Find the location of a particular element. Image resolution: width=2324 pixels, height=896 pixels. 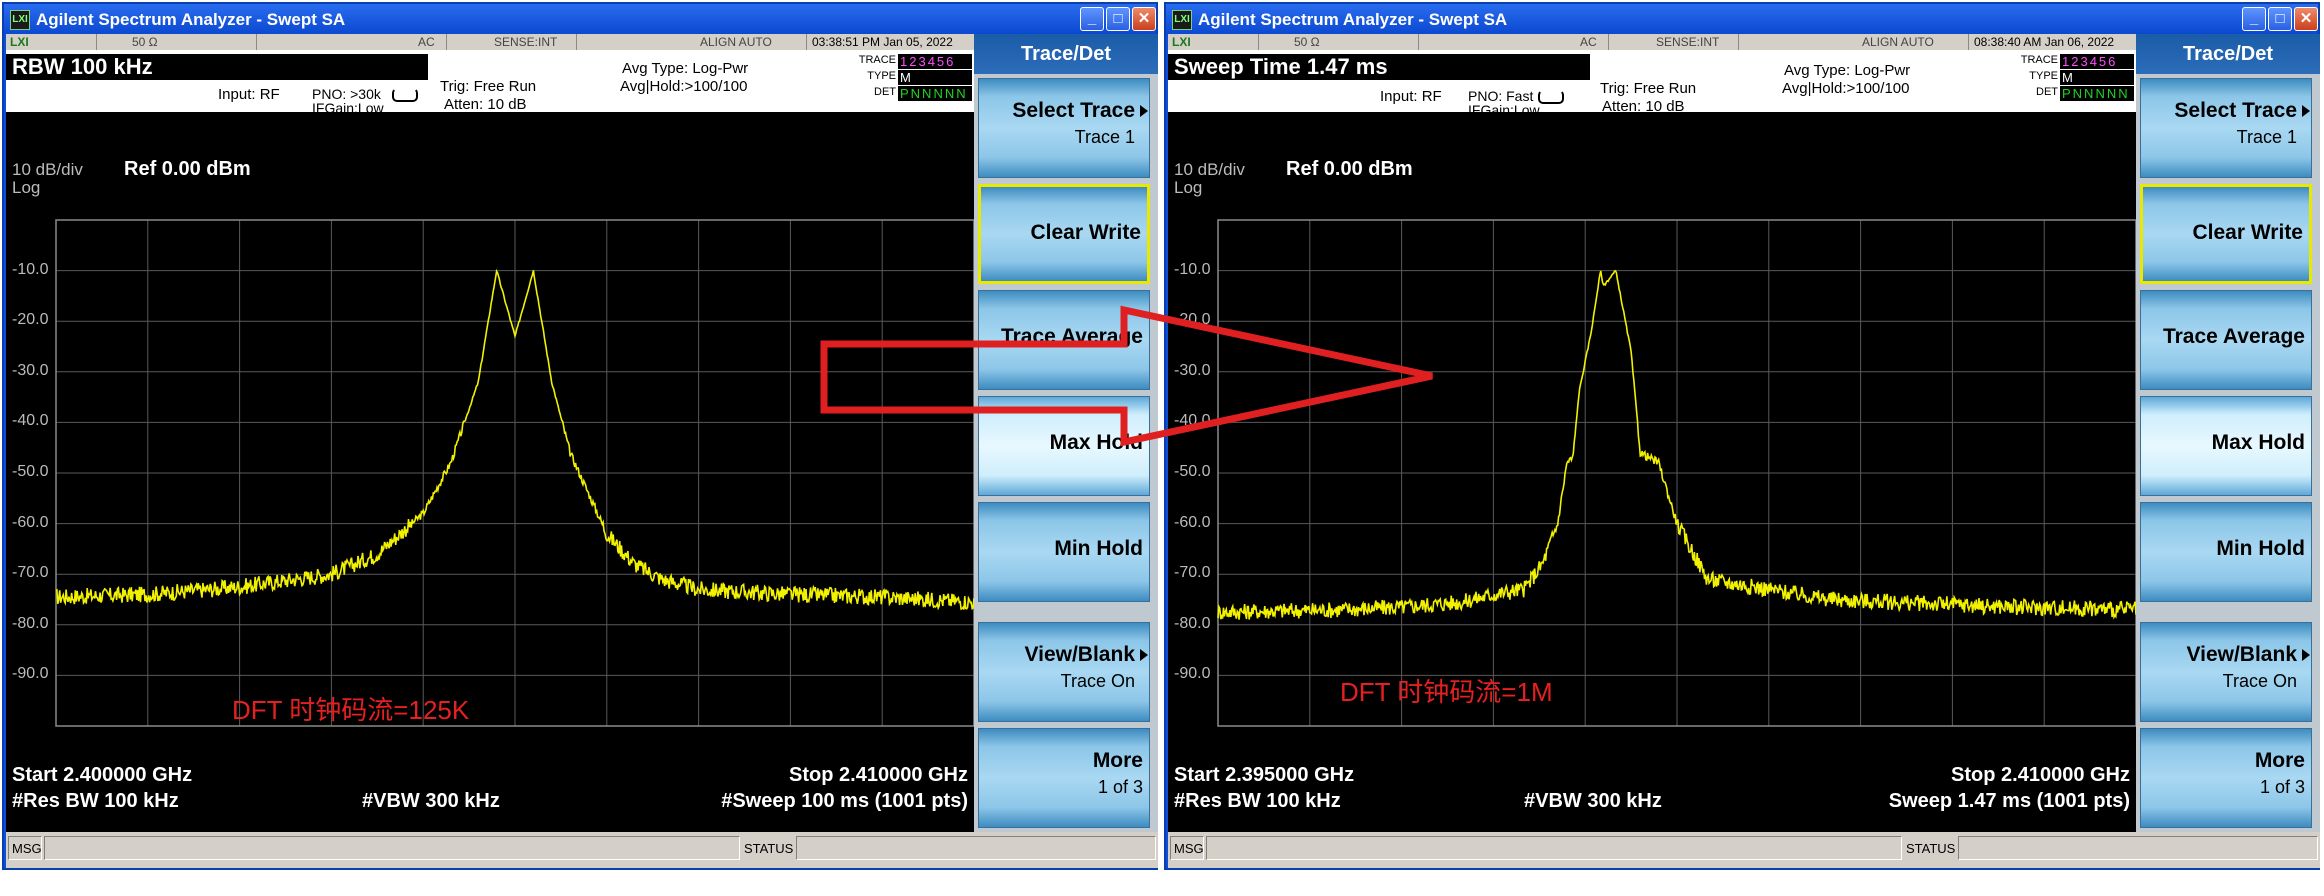

active-parameter: RBW 100 kHz is located at coordinates (217, 67).